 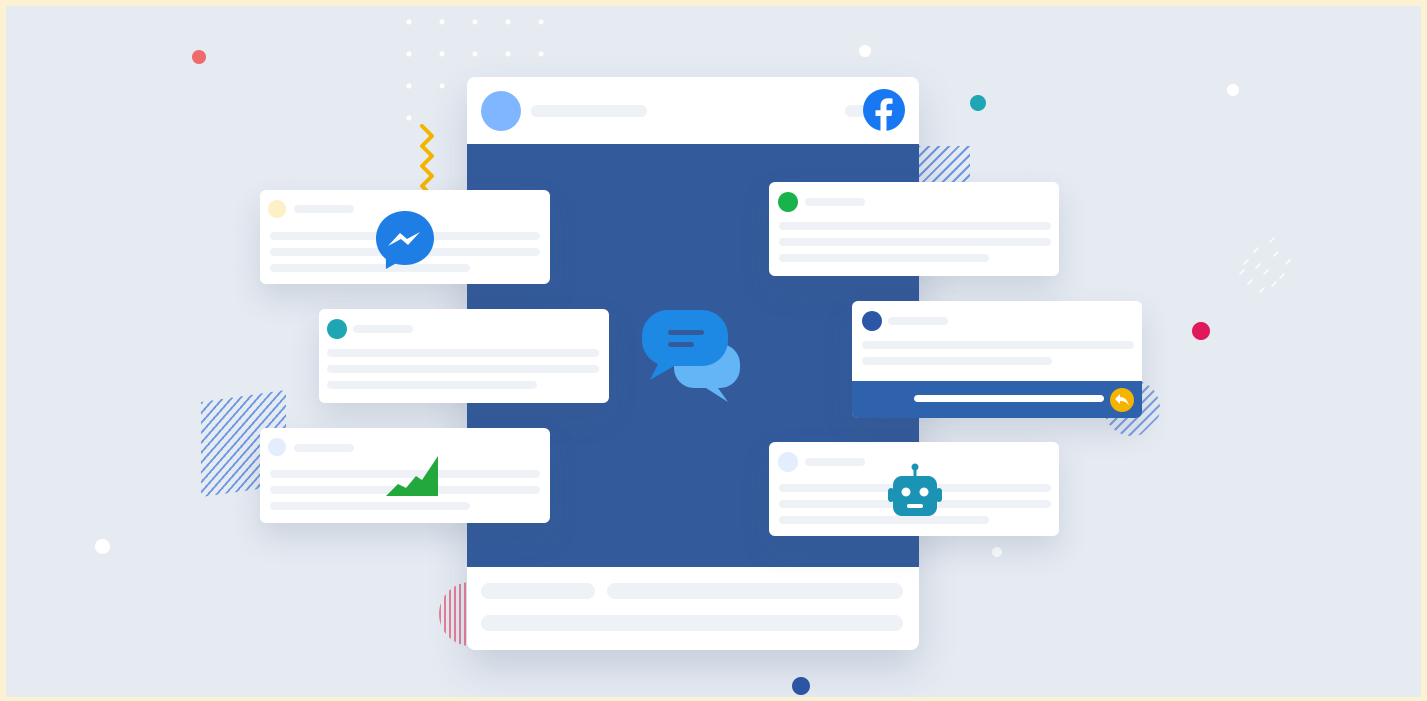 What do you see at coordinates (1009, 398) in the screenshot?
I see `reply-input` at bounding box center [1009, 398].